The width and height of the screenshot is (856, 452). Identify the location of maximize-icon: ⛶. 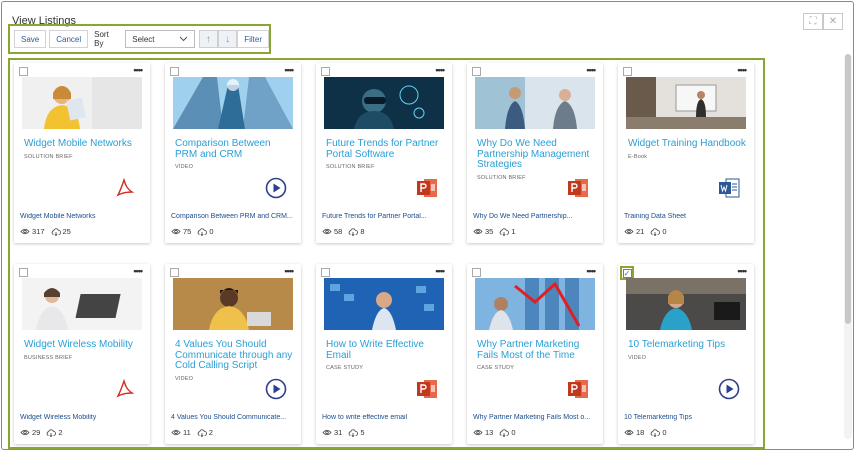
(813, 21).